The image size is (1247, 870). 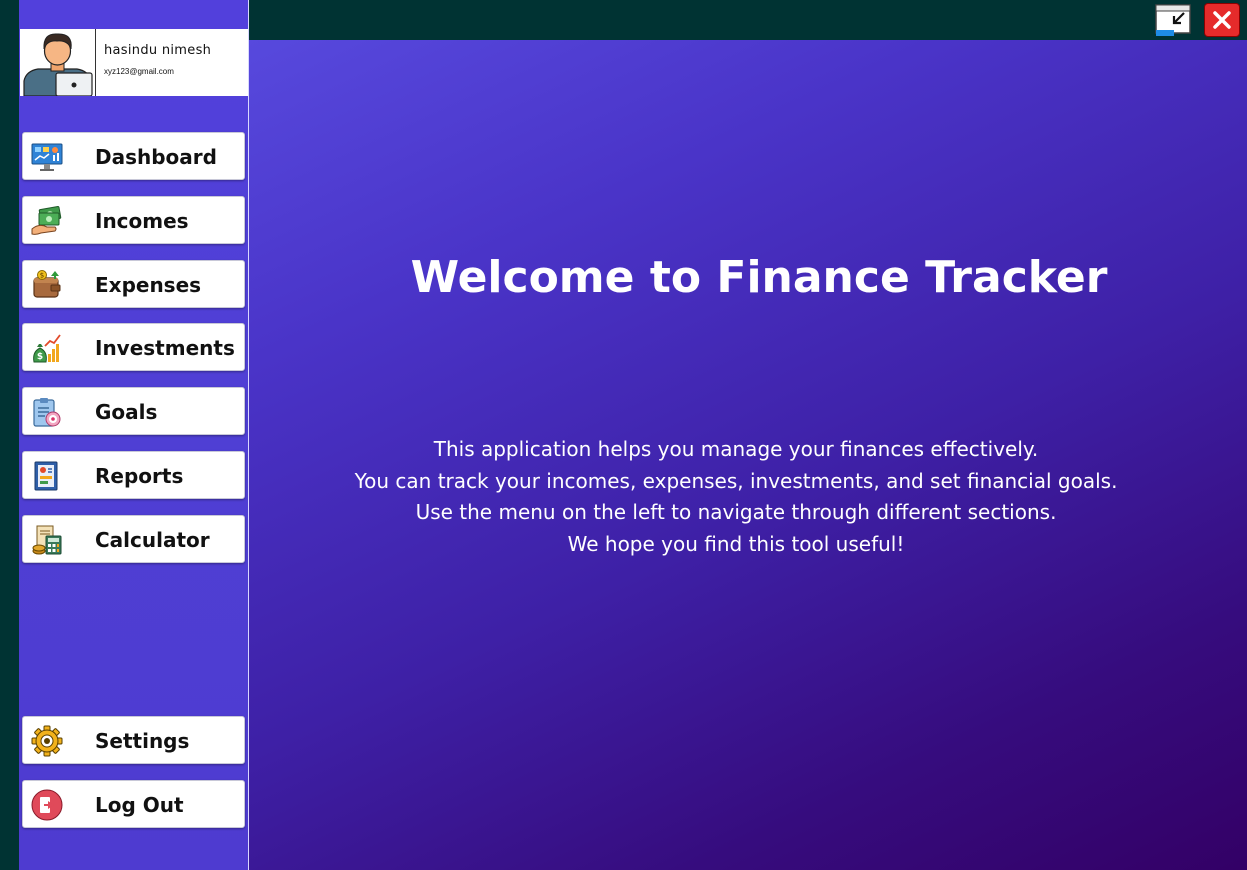 What do you see at coordinates (736, 543) in the screenshot?
I see `description-line: We hope you find this tool useful!` at bounding box center [736, 543].